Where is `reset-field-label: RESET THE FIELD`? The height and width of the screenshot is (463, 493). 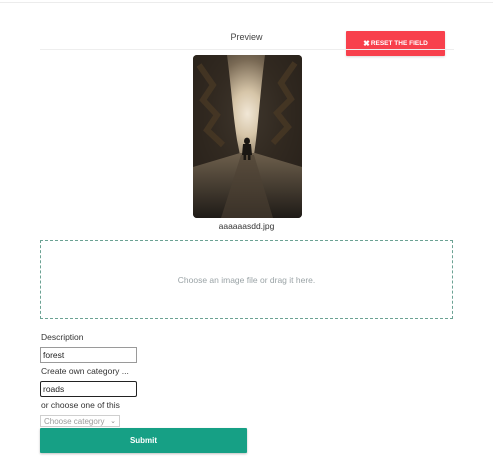 reset-field-label: RESET THE FIELD is located at coordinates (399, 43).